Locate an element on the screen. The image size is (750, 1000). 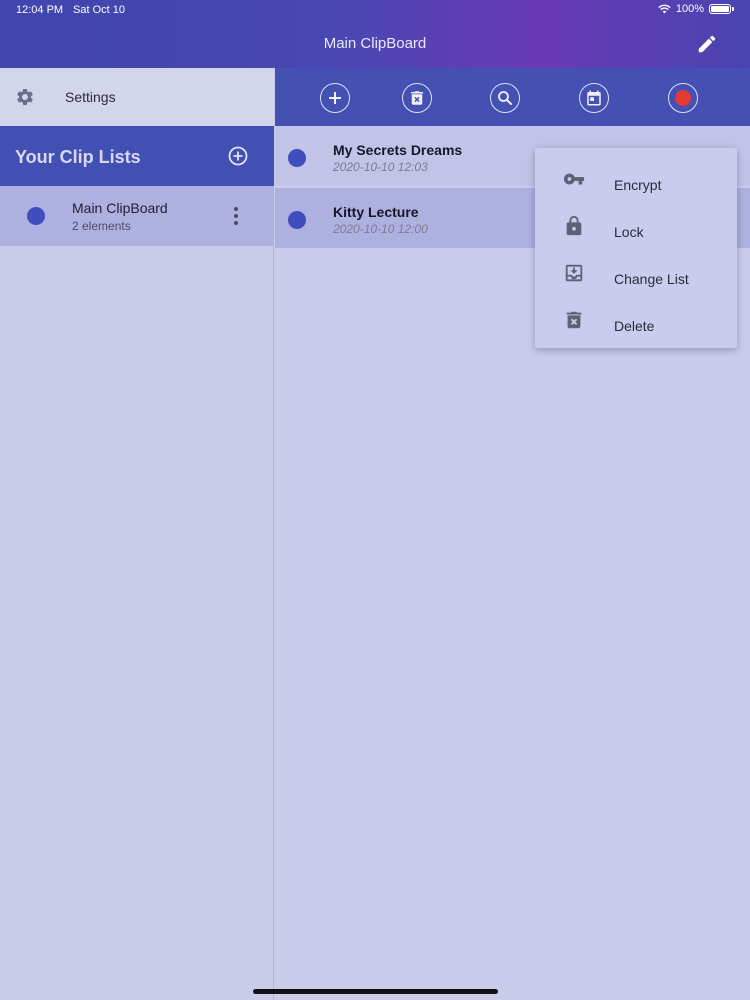
plus-circle-icon is located at coordinates (238, 156).